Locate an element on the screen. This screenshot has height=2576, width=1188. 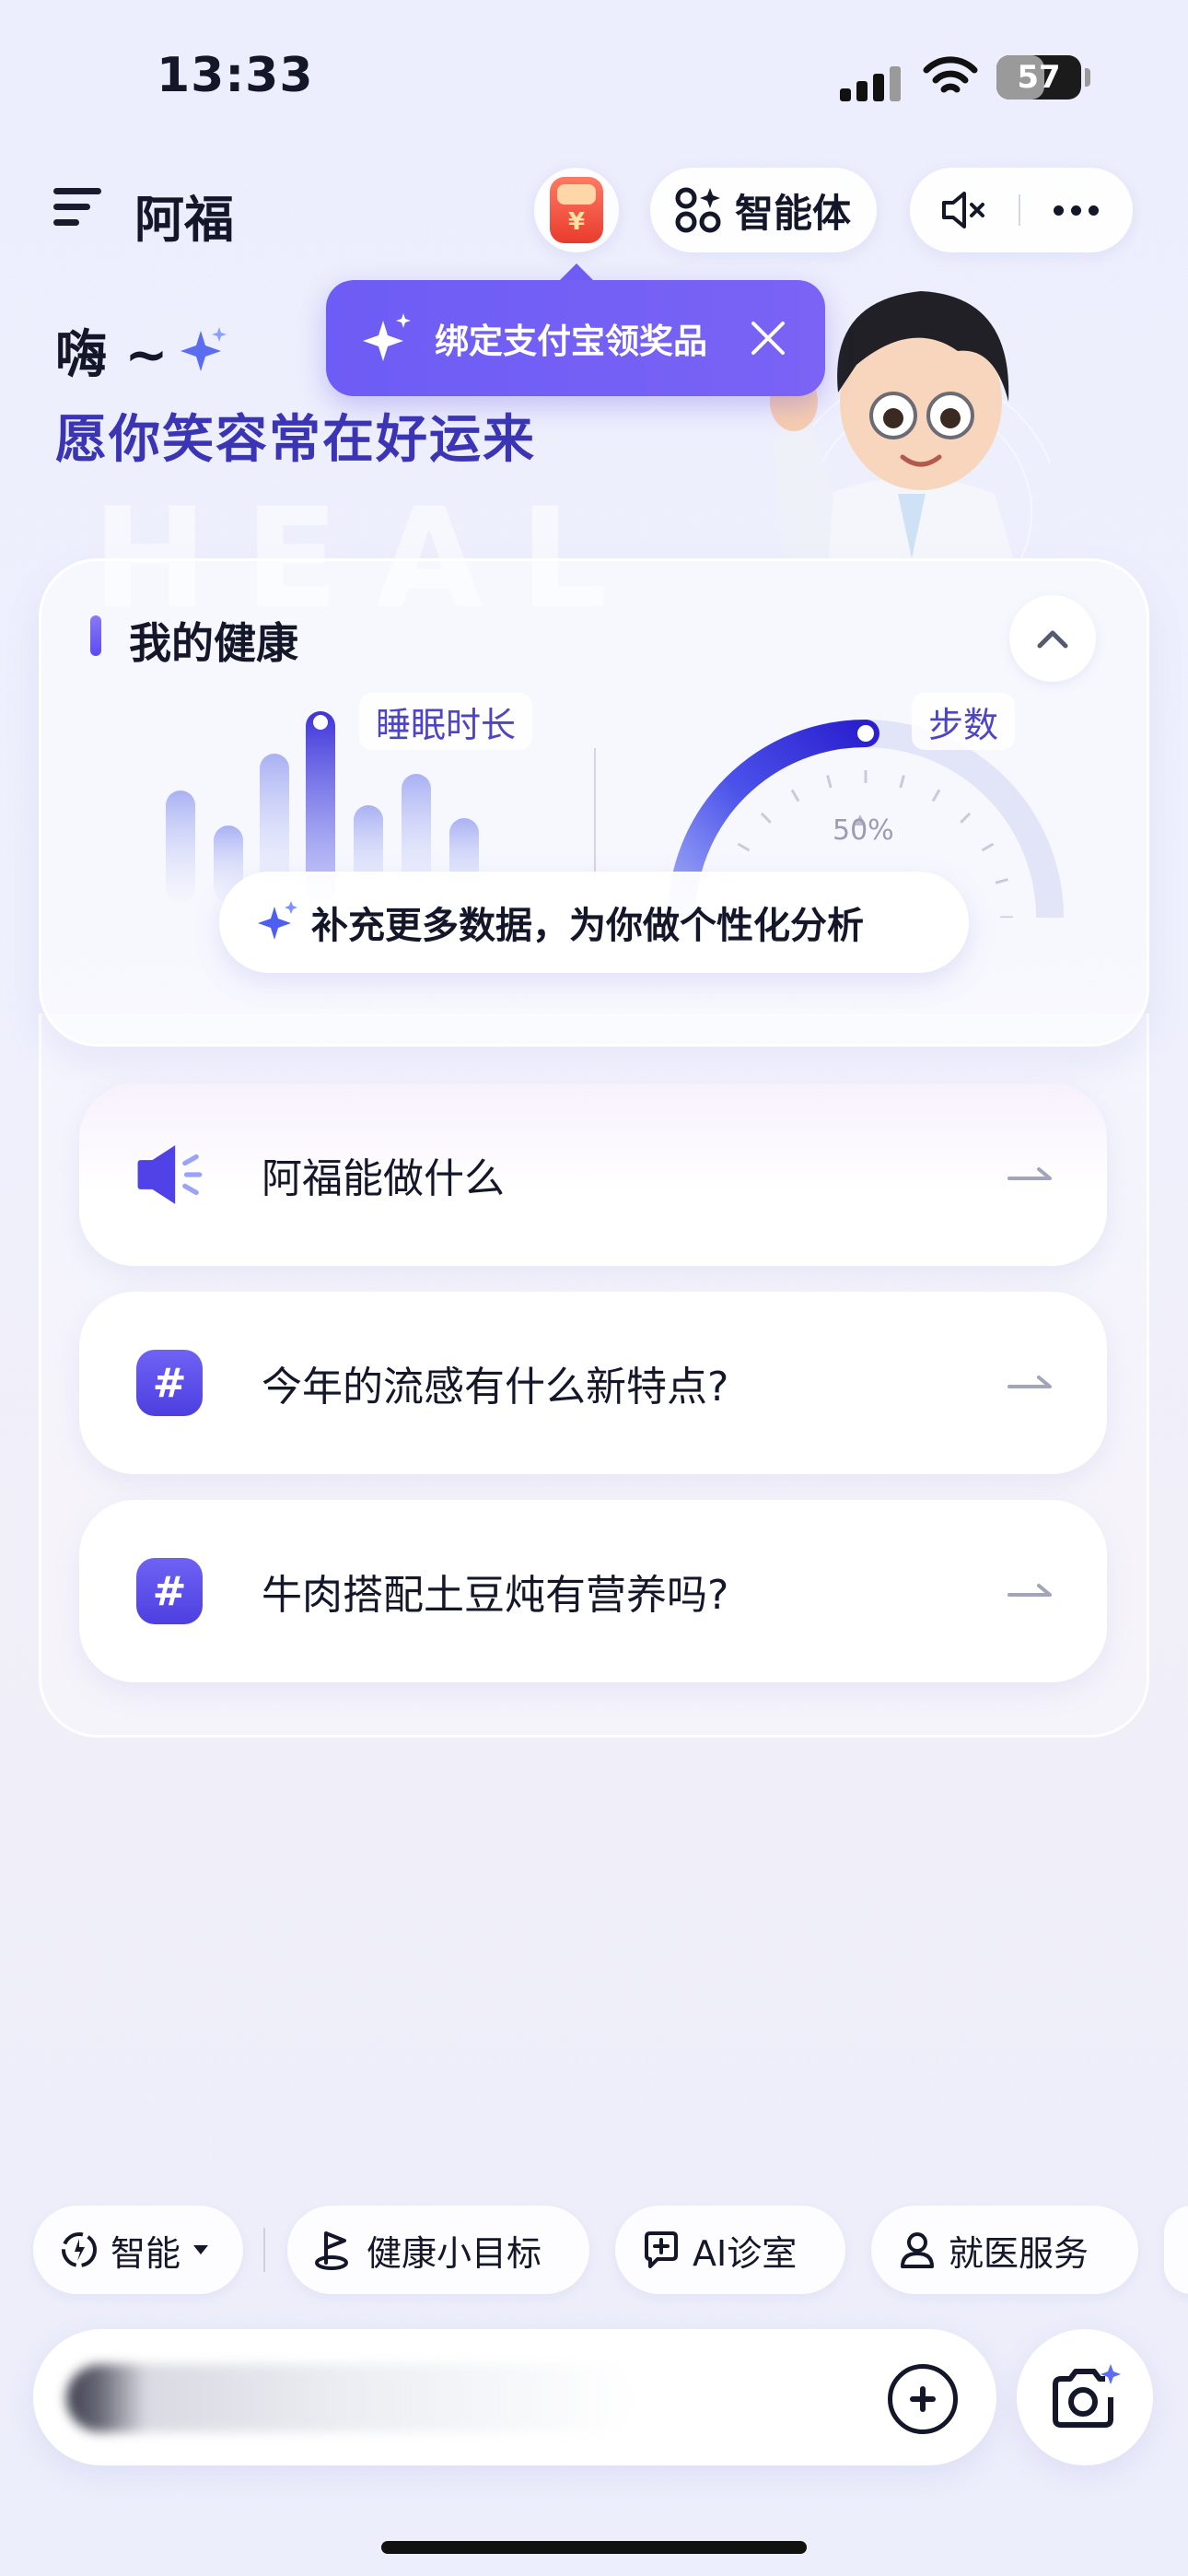
battery-tip is located at coordinates (1087, 77).